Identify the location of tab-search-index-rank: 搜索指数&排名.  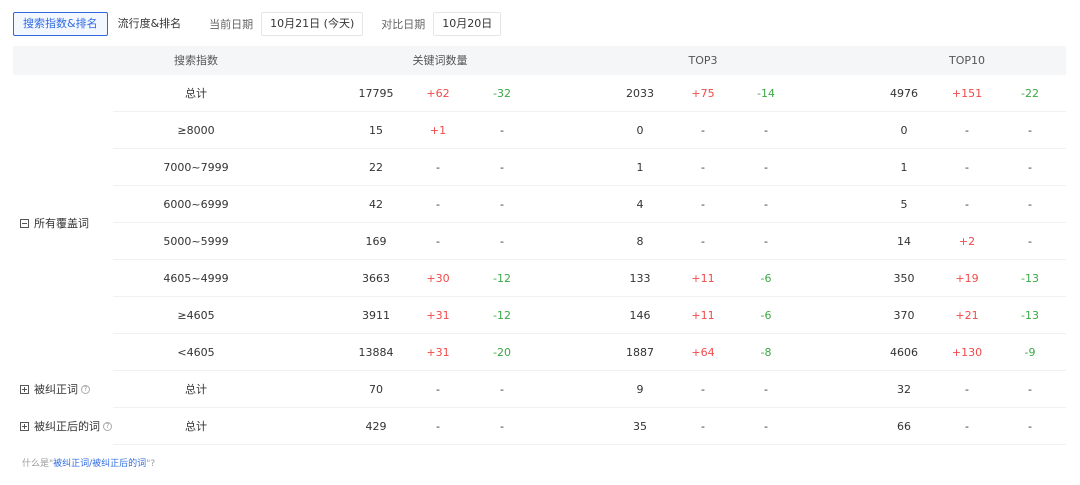
(60, 24).